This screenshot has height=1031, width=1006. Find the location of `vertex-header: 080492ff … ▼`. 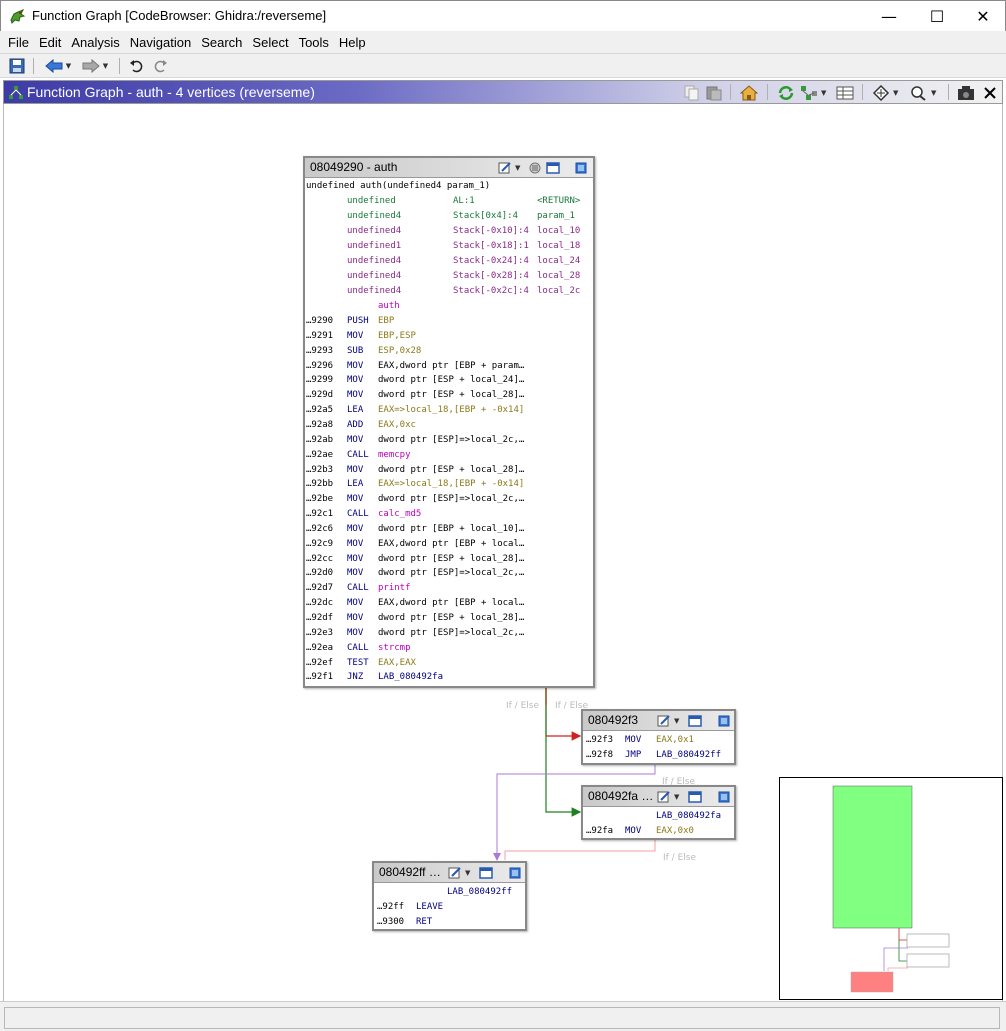

vertex-header: 080492ff … ▼ is located at coordinates (449, 873).